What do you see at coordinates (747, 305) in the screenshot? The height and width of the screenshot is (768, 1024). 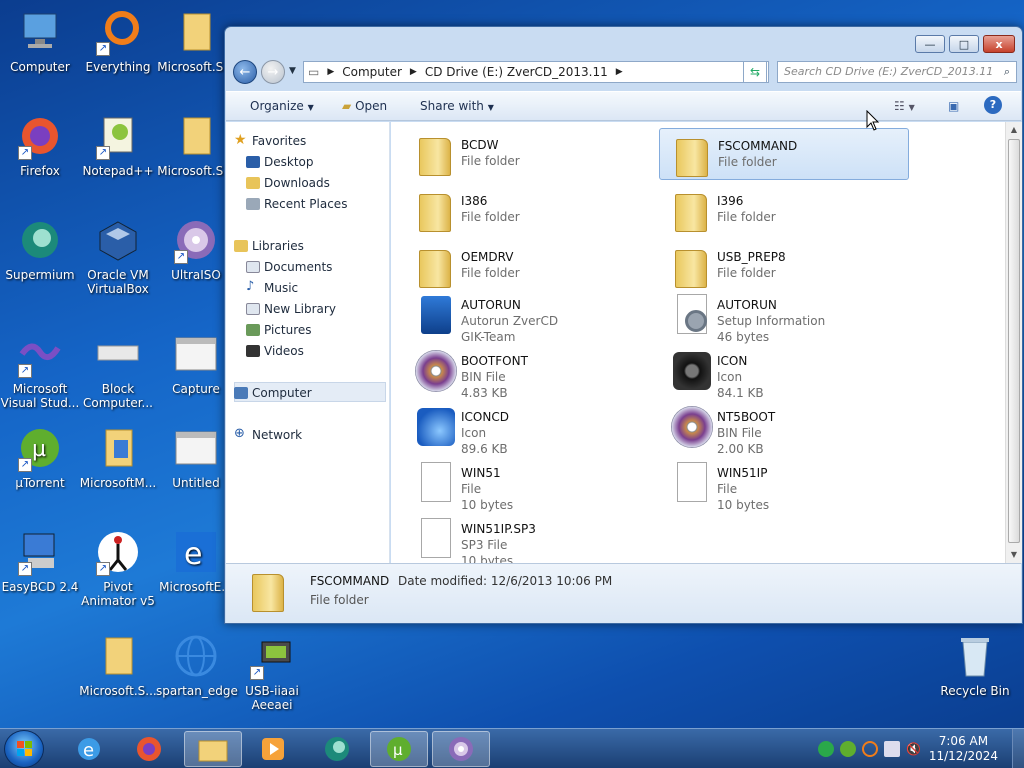 I see `file-name: AUTORUN` at bounding box center [747, 305].